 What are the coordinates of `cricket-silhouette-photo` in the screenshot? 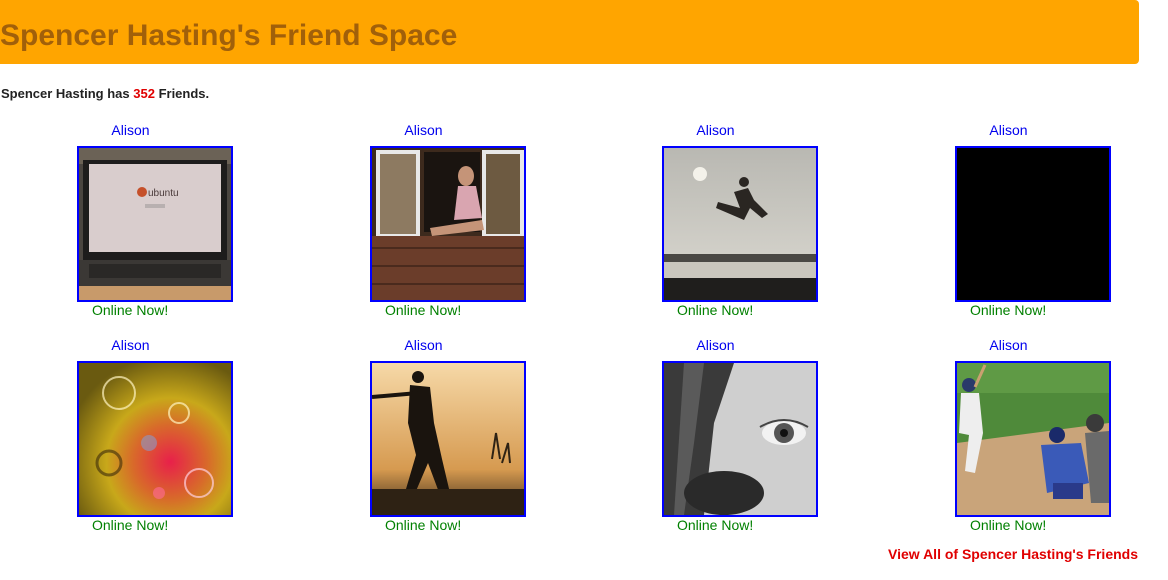 It's located at (448, 439).